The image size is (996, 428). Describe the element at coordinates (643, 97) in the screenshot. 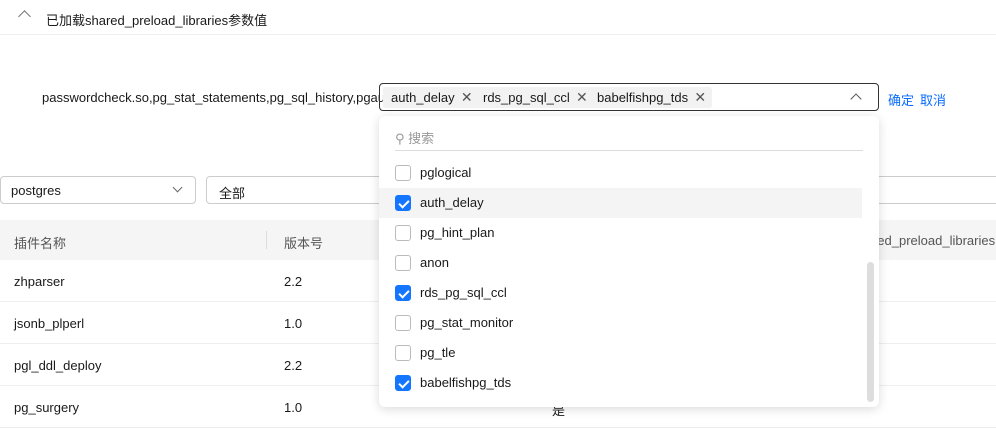

I see `tag-label: babelfishpg_tds` at that location.